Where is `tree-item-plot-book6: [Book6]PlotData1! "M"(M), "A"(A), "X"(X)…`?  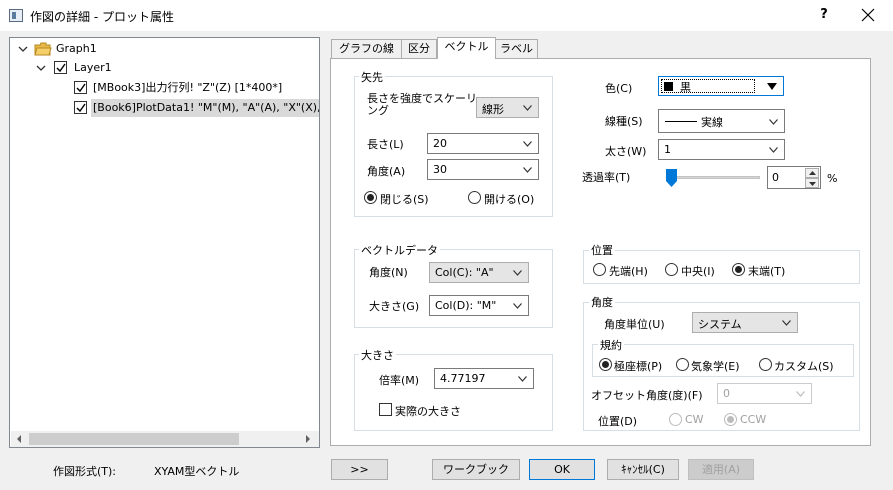
tree-item-plot-book6: [Book6]PlotData1! "M"(M), "A"(A), "X"(X)… is located at coordinates (196, 108).